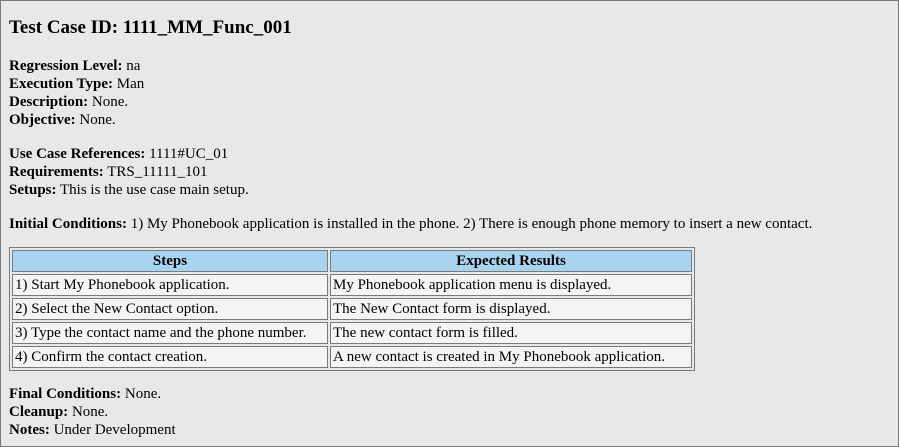 This screenshot has width=899, height=447. Describe the element at coordinates (449, 66) in the screenshot. I see `regression-level-field: Regression Level: na` at that location.